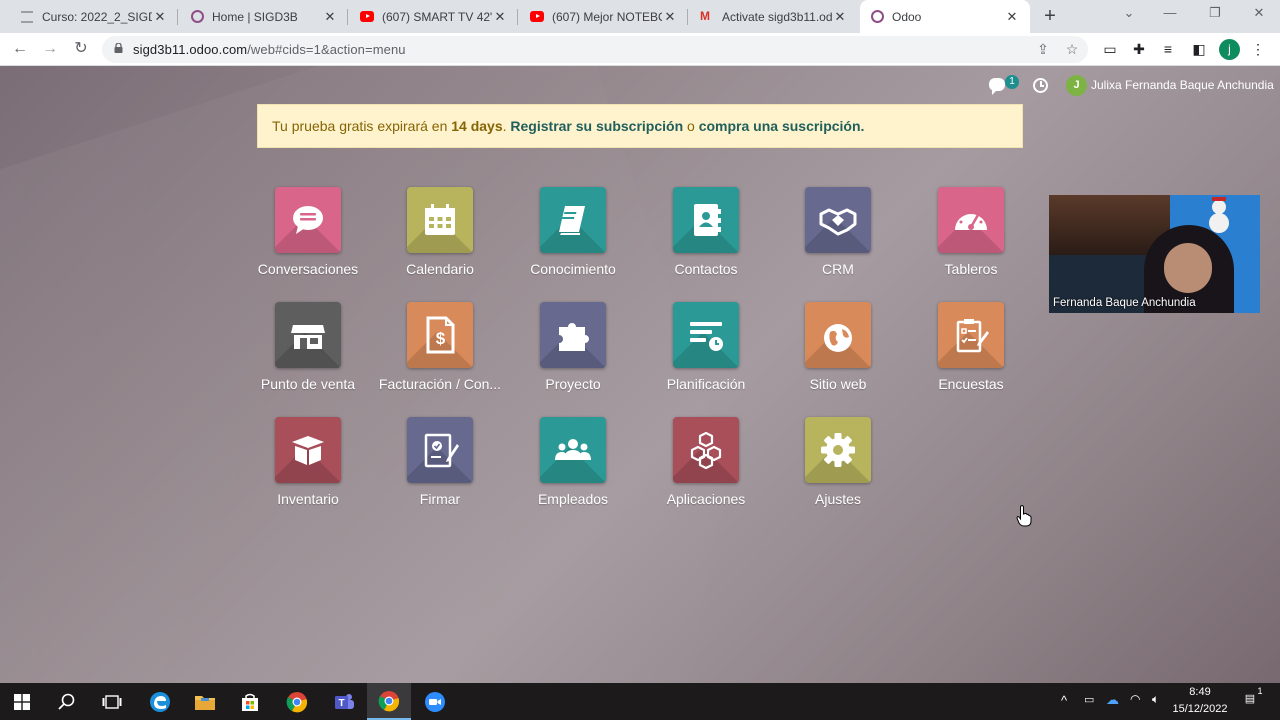 This screenshot has height=720, width=1280. I want to click on app-crm: CRM, so click(838, 237).